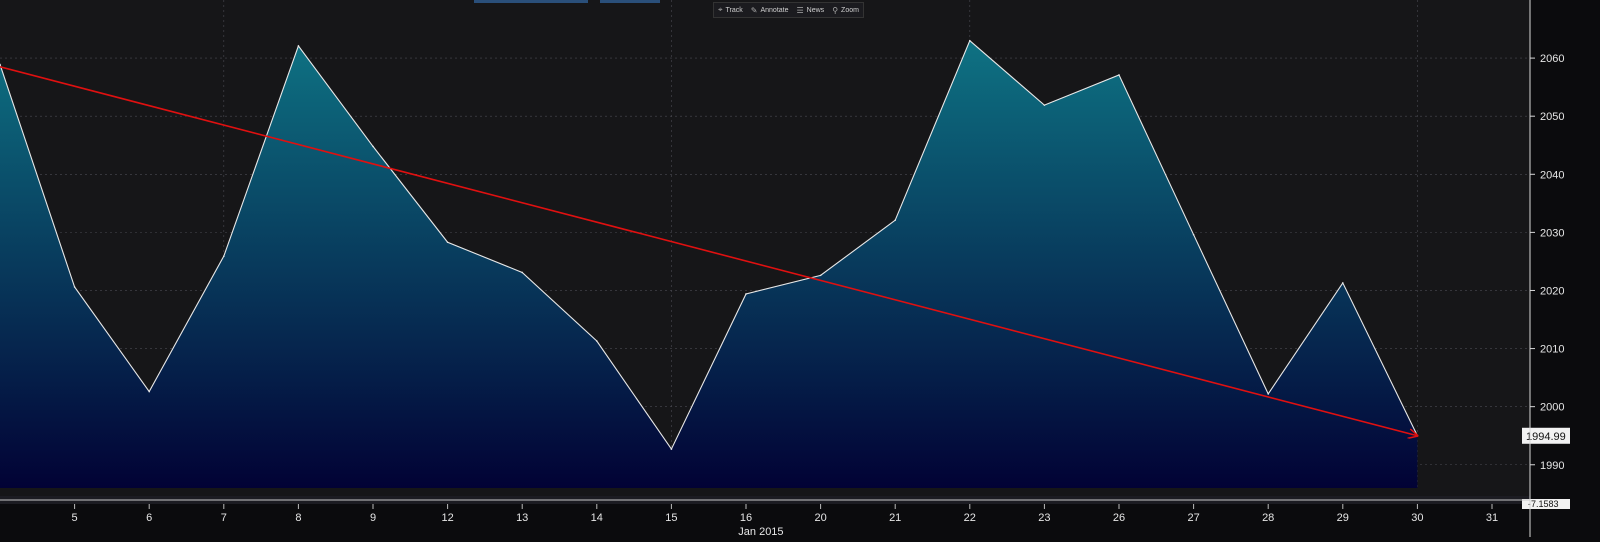  What do you see at coordinates (298, 518) in the screenshot?
I see `x-tick-label: 8` at bounding box center [298, 518].